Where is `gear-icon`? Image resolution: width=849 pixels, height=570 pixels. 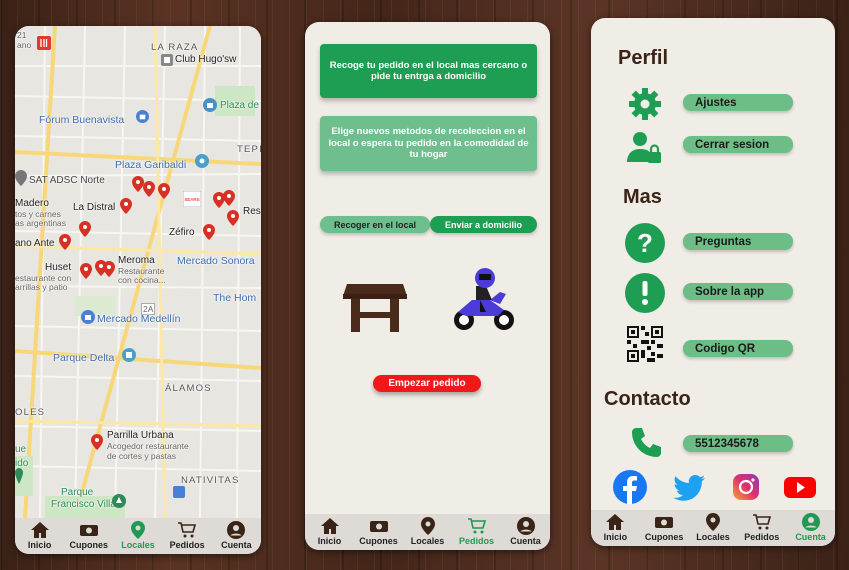 gear-icon is located at coordinates (645, 104).